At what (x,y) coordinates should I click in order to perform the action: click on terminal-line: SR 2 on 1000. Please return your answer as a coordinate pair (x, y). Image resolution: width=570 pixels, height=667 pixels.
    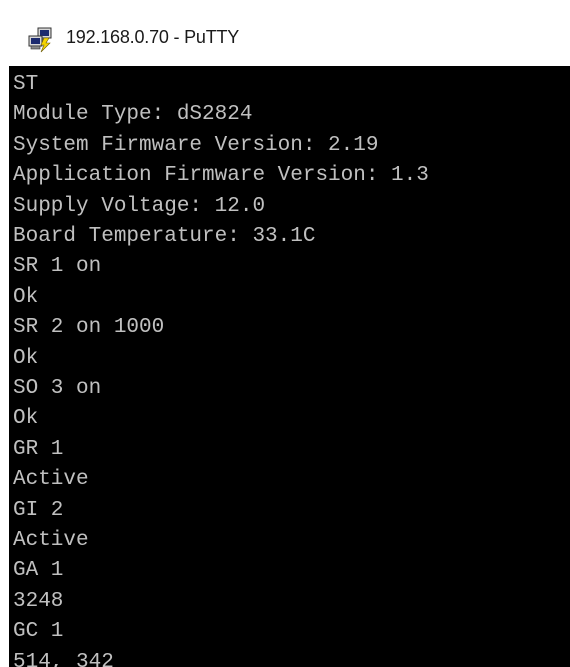
    Looking at the image, I should click on (89, 328).